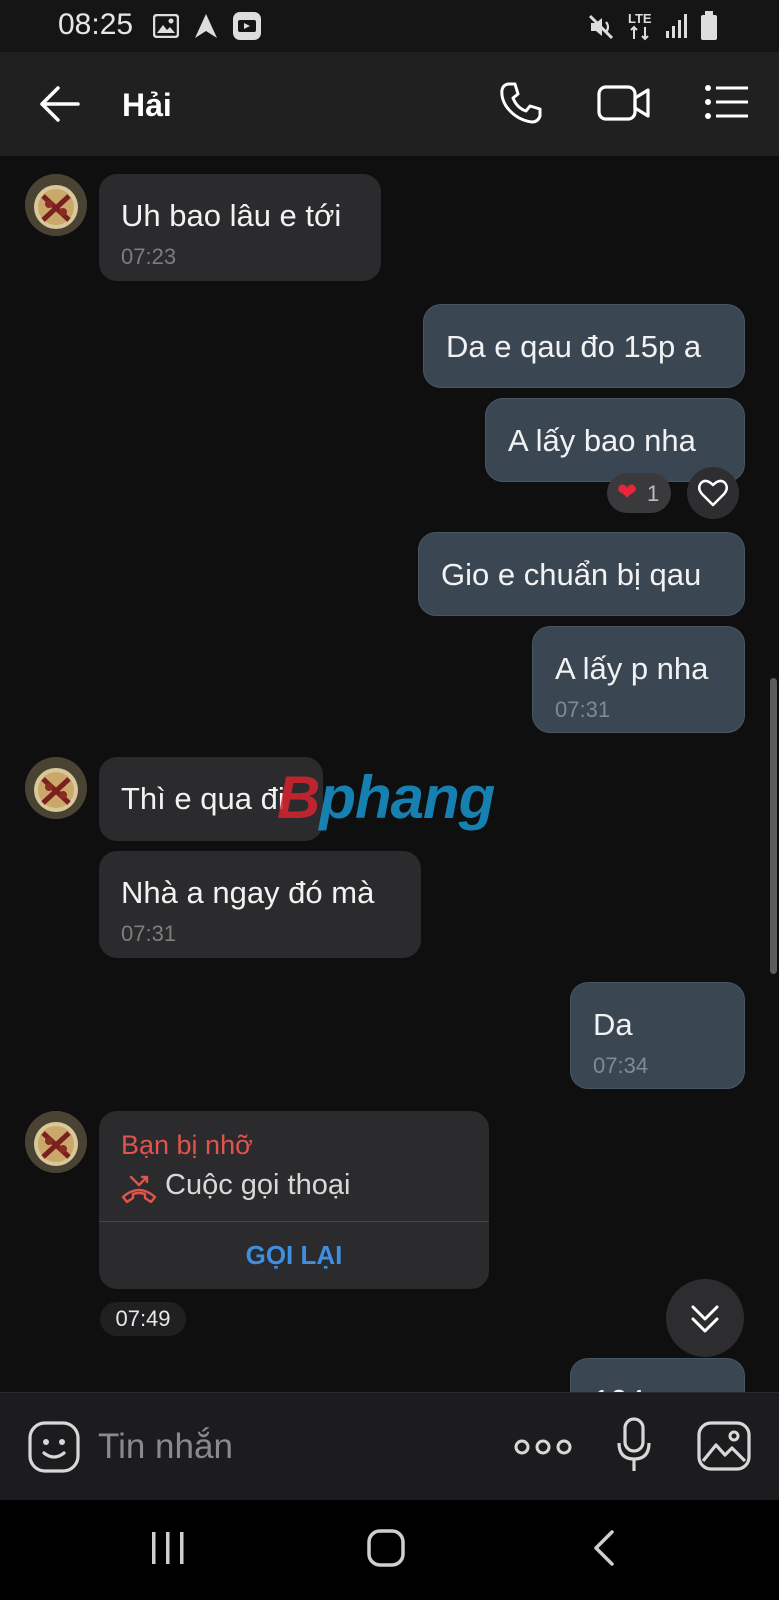 This screenshot has width=779, height=1600. Describe the element at coordinates (168, 1550) in the screenshot. I see `recent-apps-icon` at that location.